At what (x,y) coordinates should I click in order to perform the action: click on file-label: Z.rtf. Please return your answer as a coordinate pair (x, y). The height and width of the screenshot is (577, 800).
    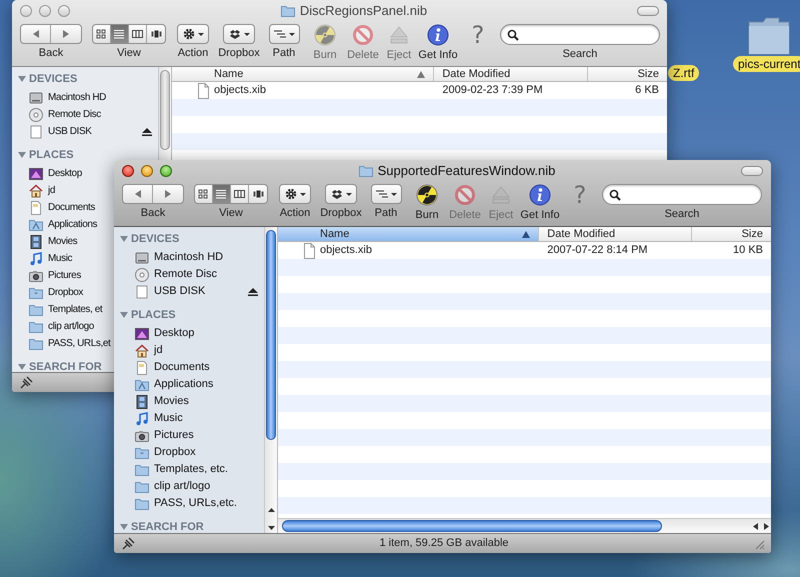
    Looking at the image, I should click on (684, 73).